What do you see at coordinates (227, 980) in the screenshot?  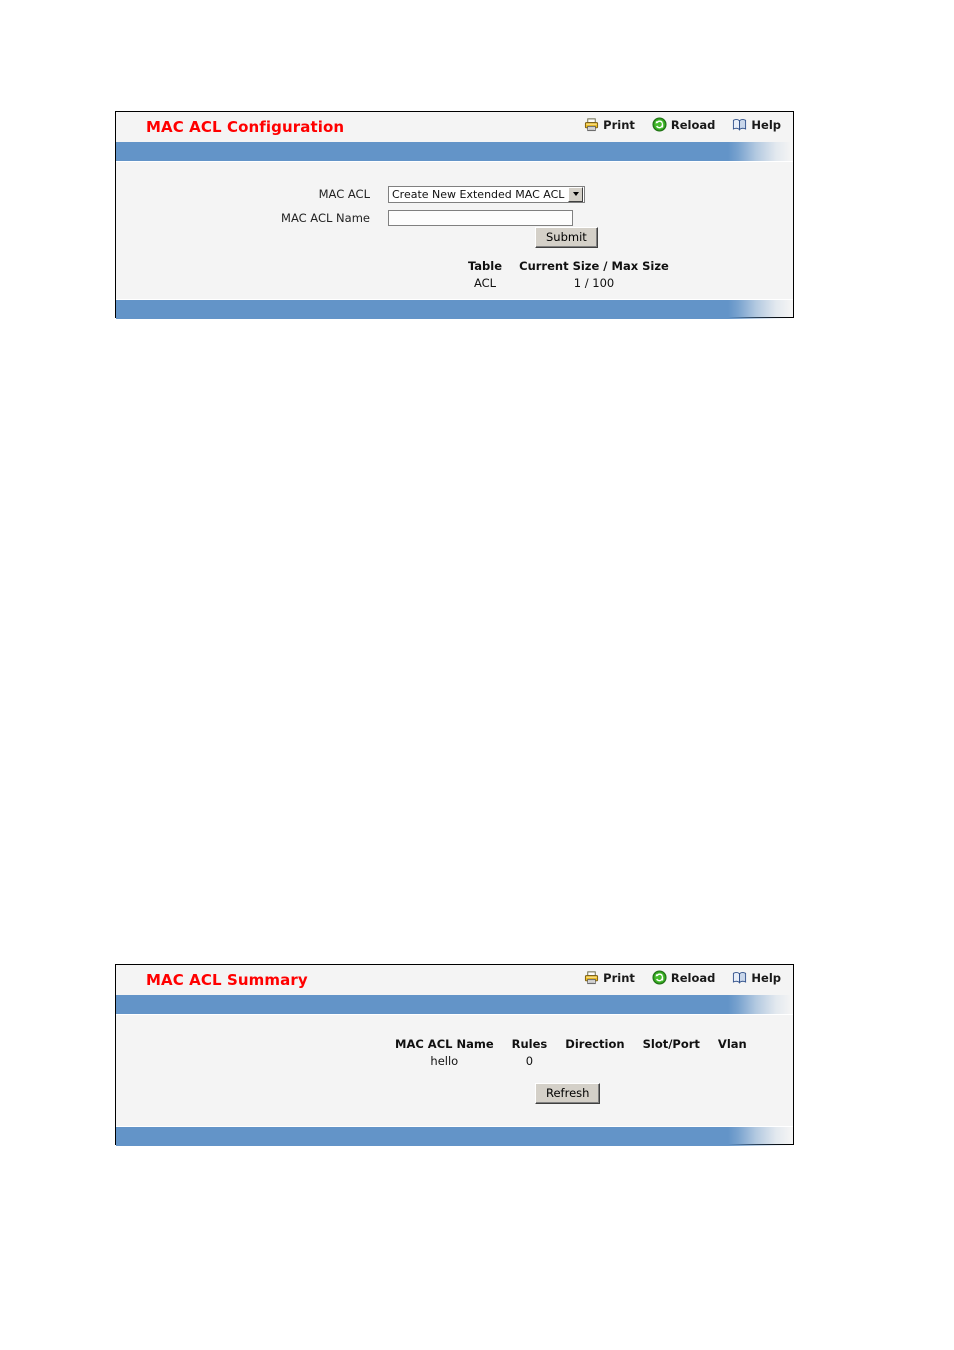 I see `page-title: MAC ACL Summary` at bounding box center [227, 980].